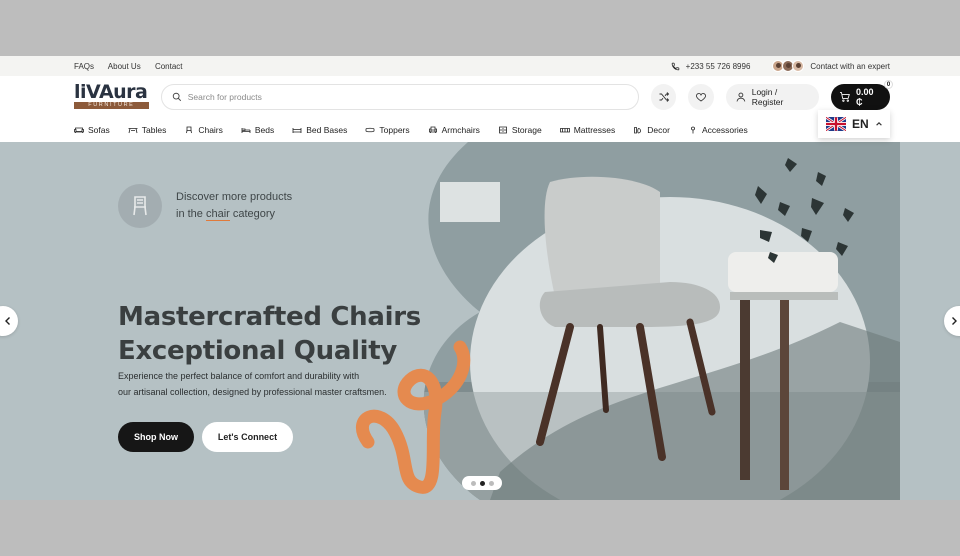 This screenshot has width=960, height=556. I want to click on bed-icon, so click(246, 130).